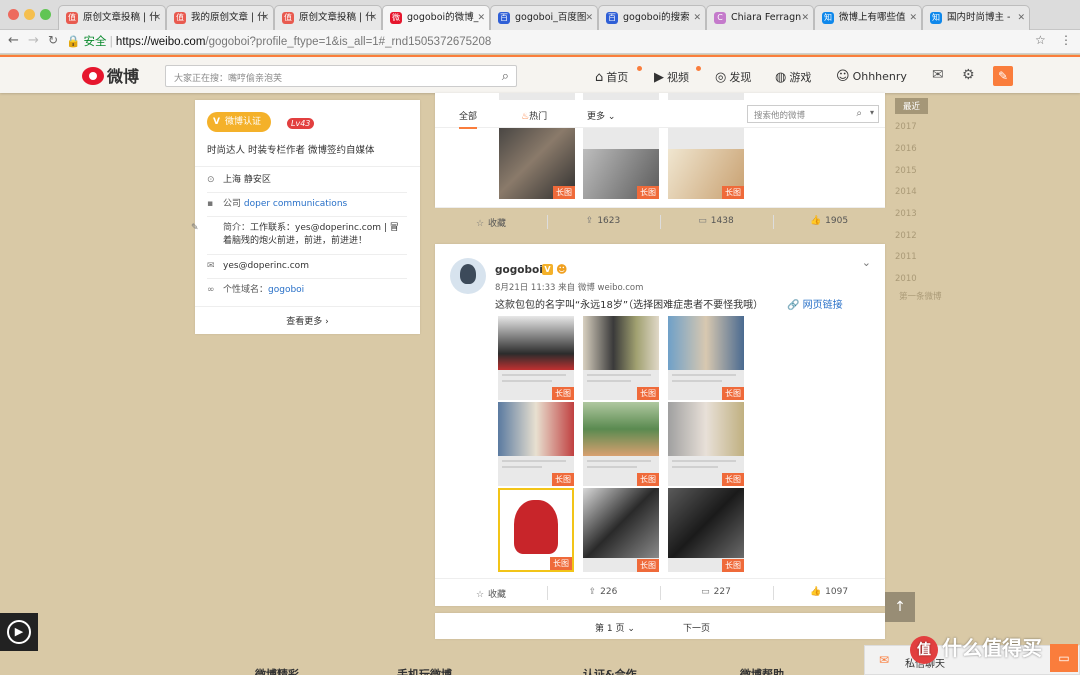  What do you see at coordinates (110, 75) in the screenshot?
I see `weibo-logo: 微博` at bounding box center [110, 75].